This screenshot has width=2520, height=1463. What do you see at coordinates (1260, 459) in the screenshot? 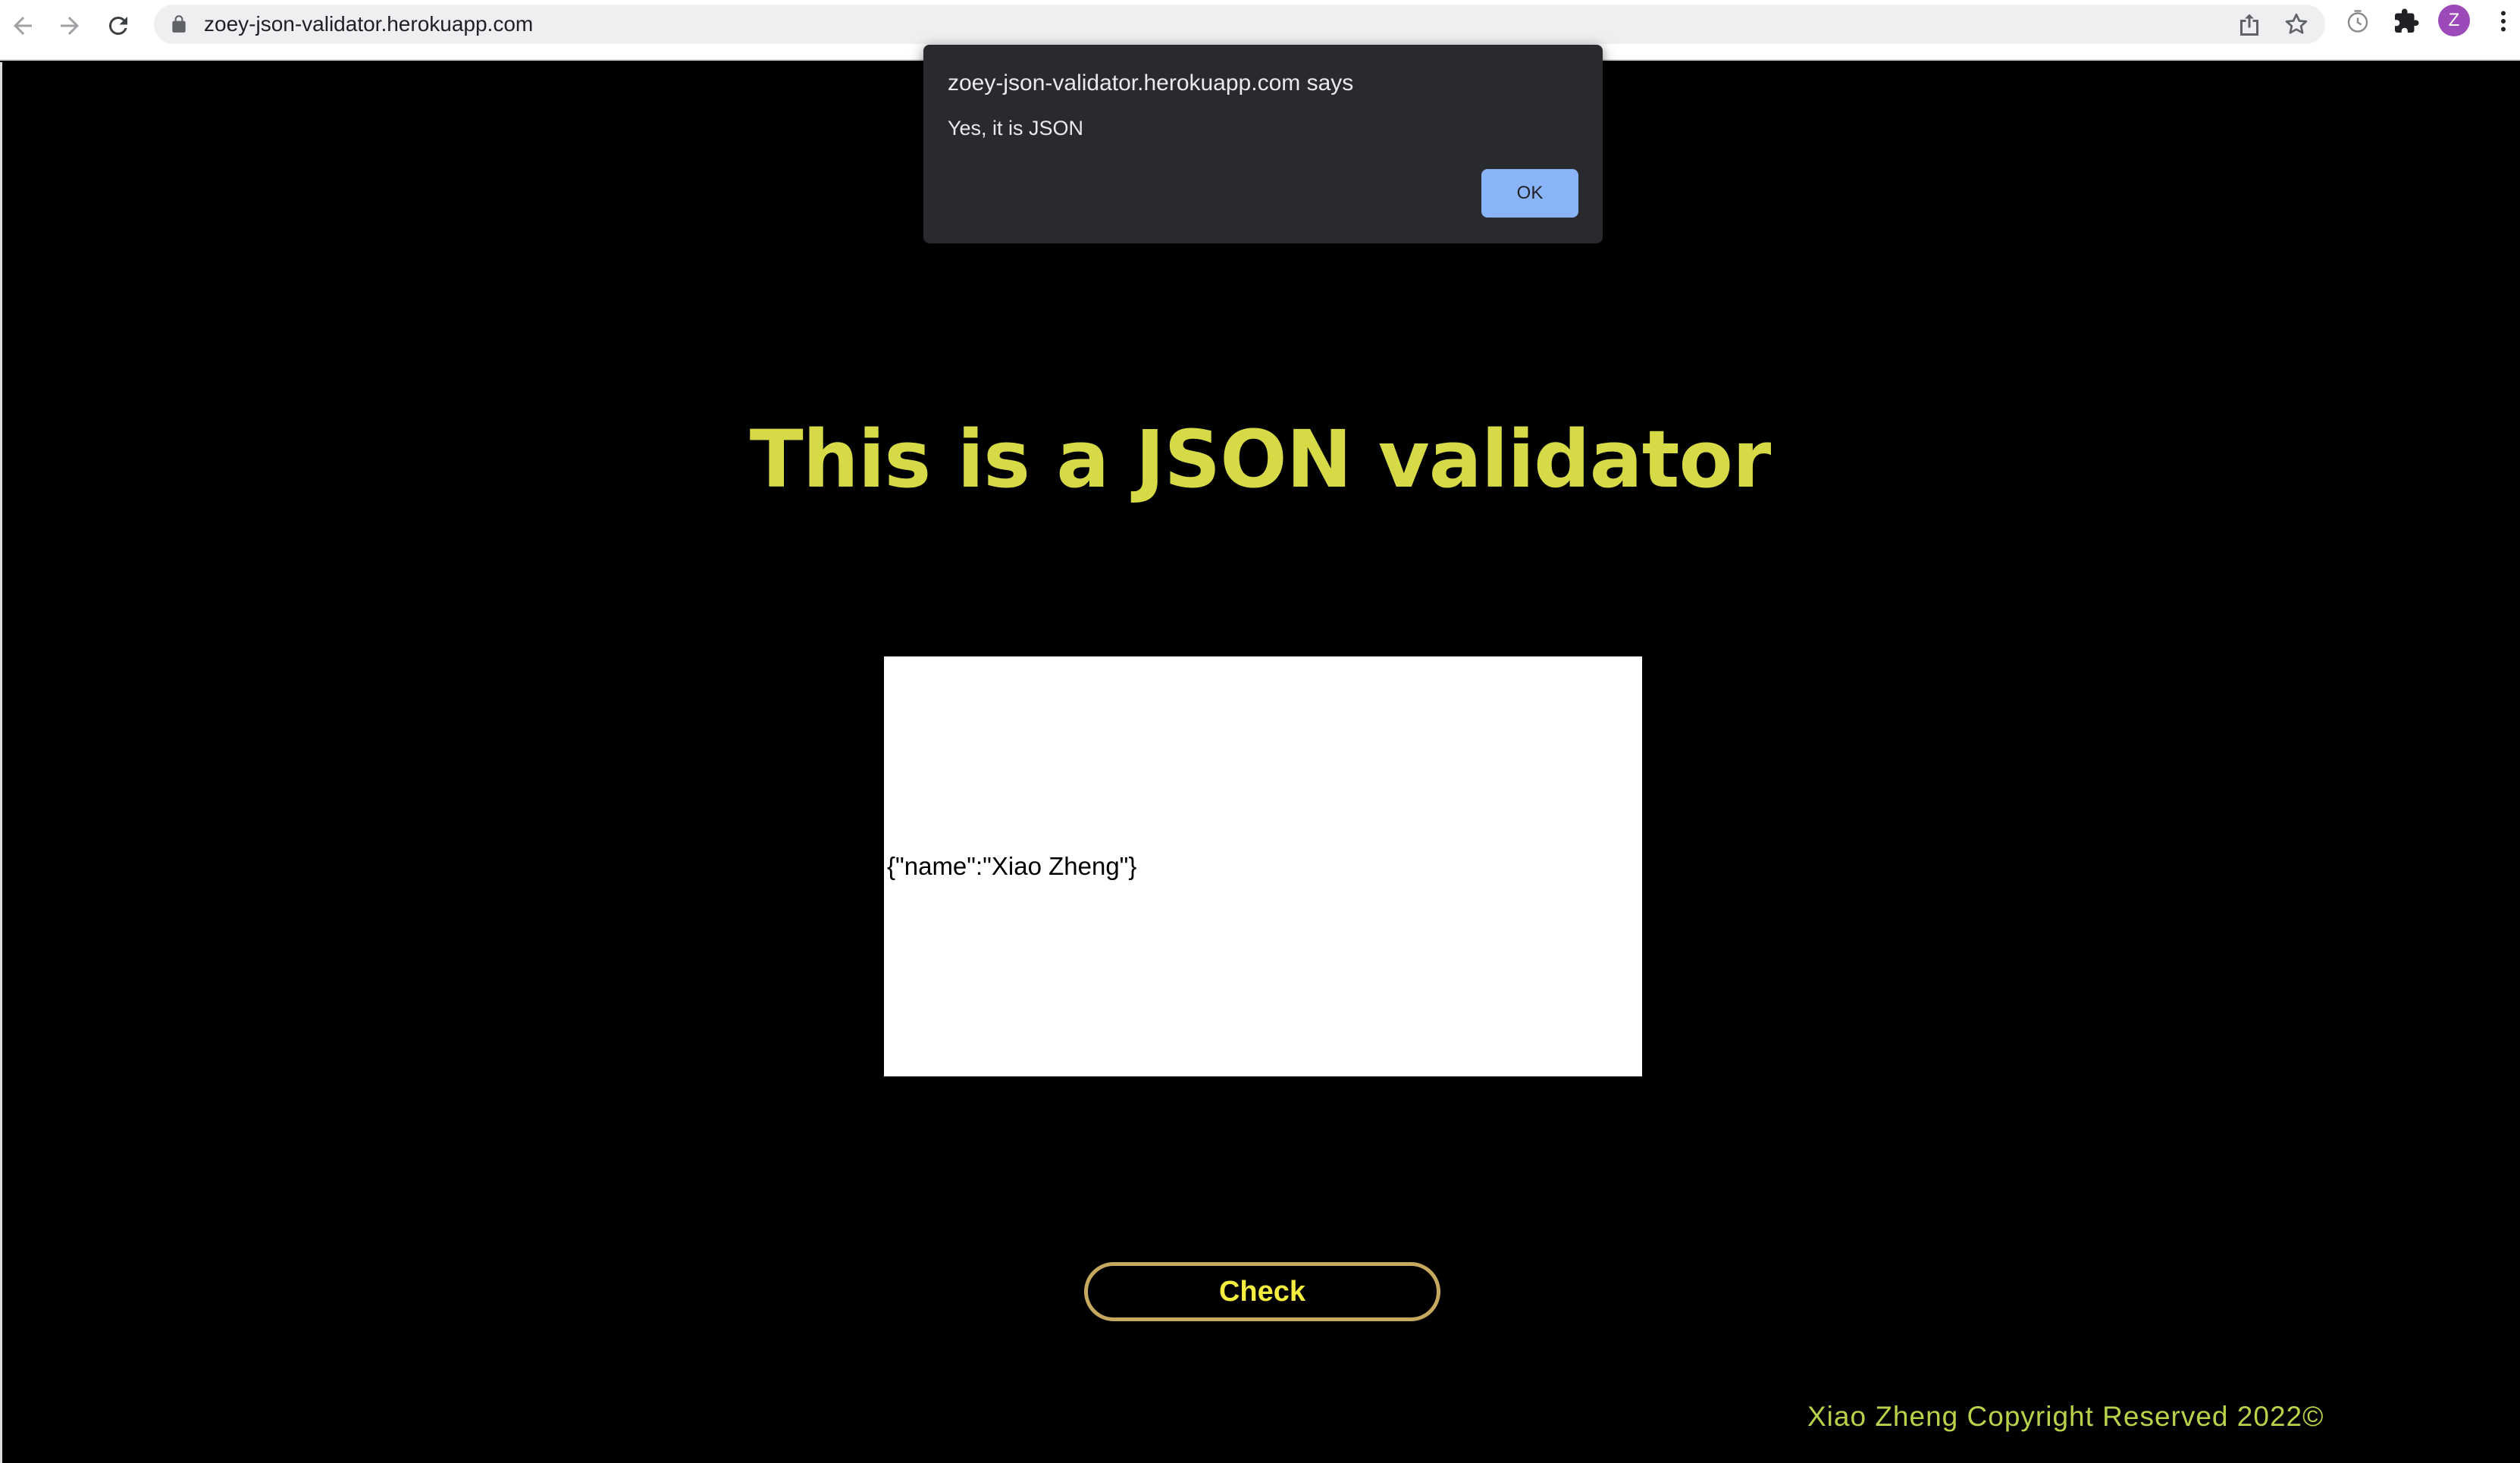
I see `page-title: This is a JSON validator` at bounding box center [1260, 459].